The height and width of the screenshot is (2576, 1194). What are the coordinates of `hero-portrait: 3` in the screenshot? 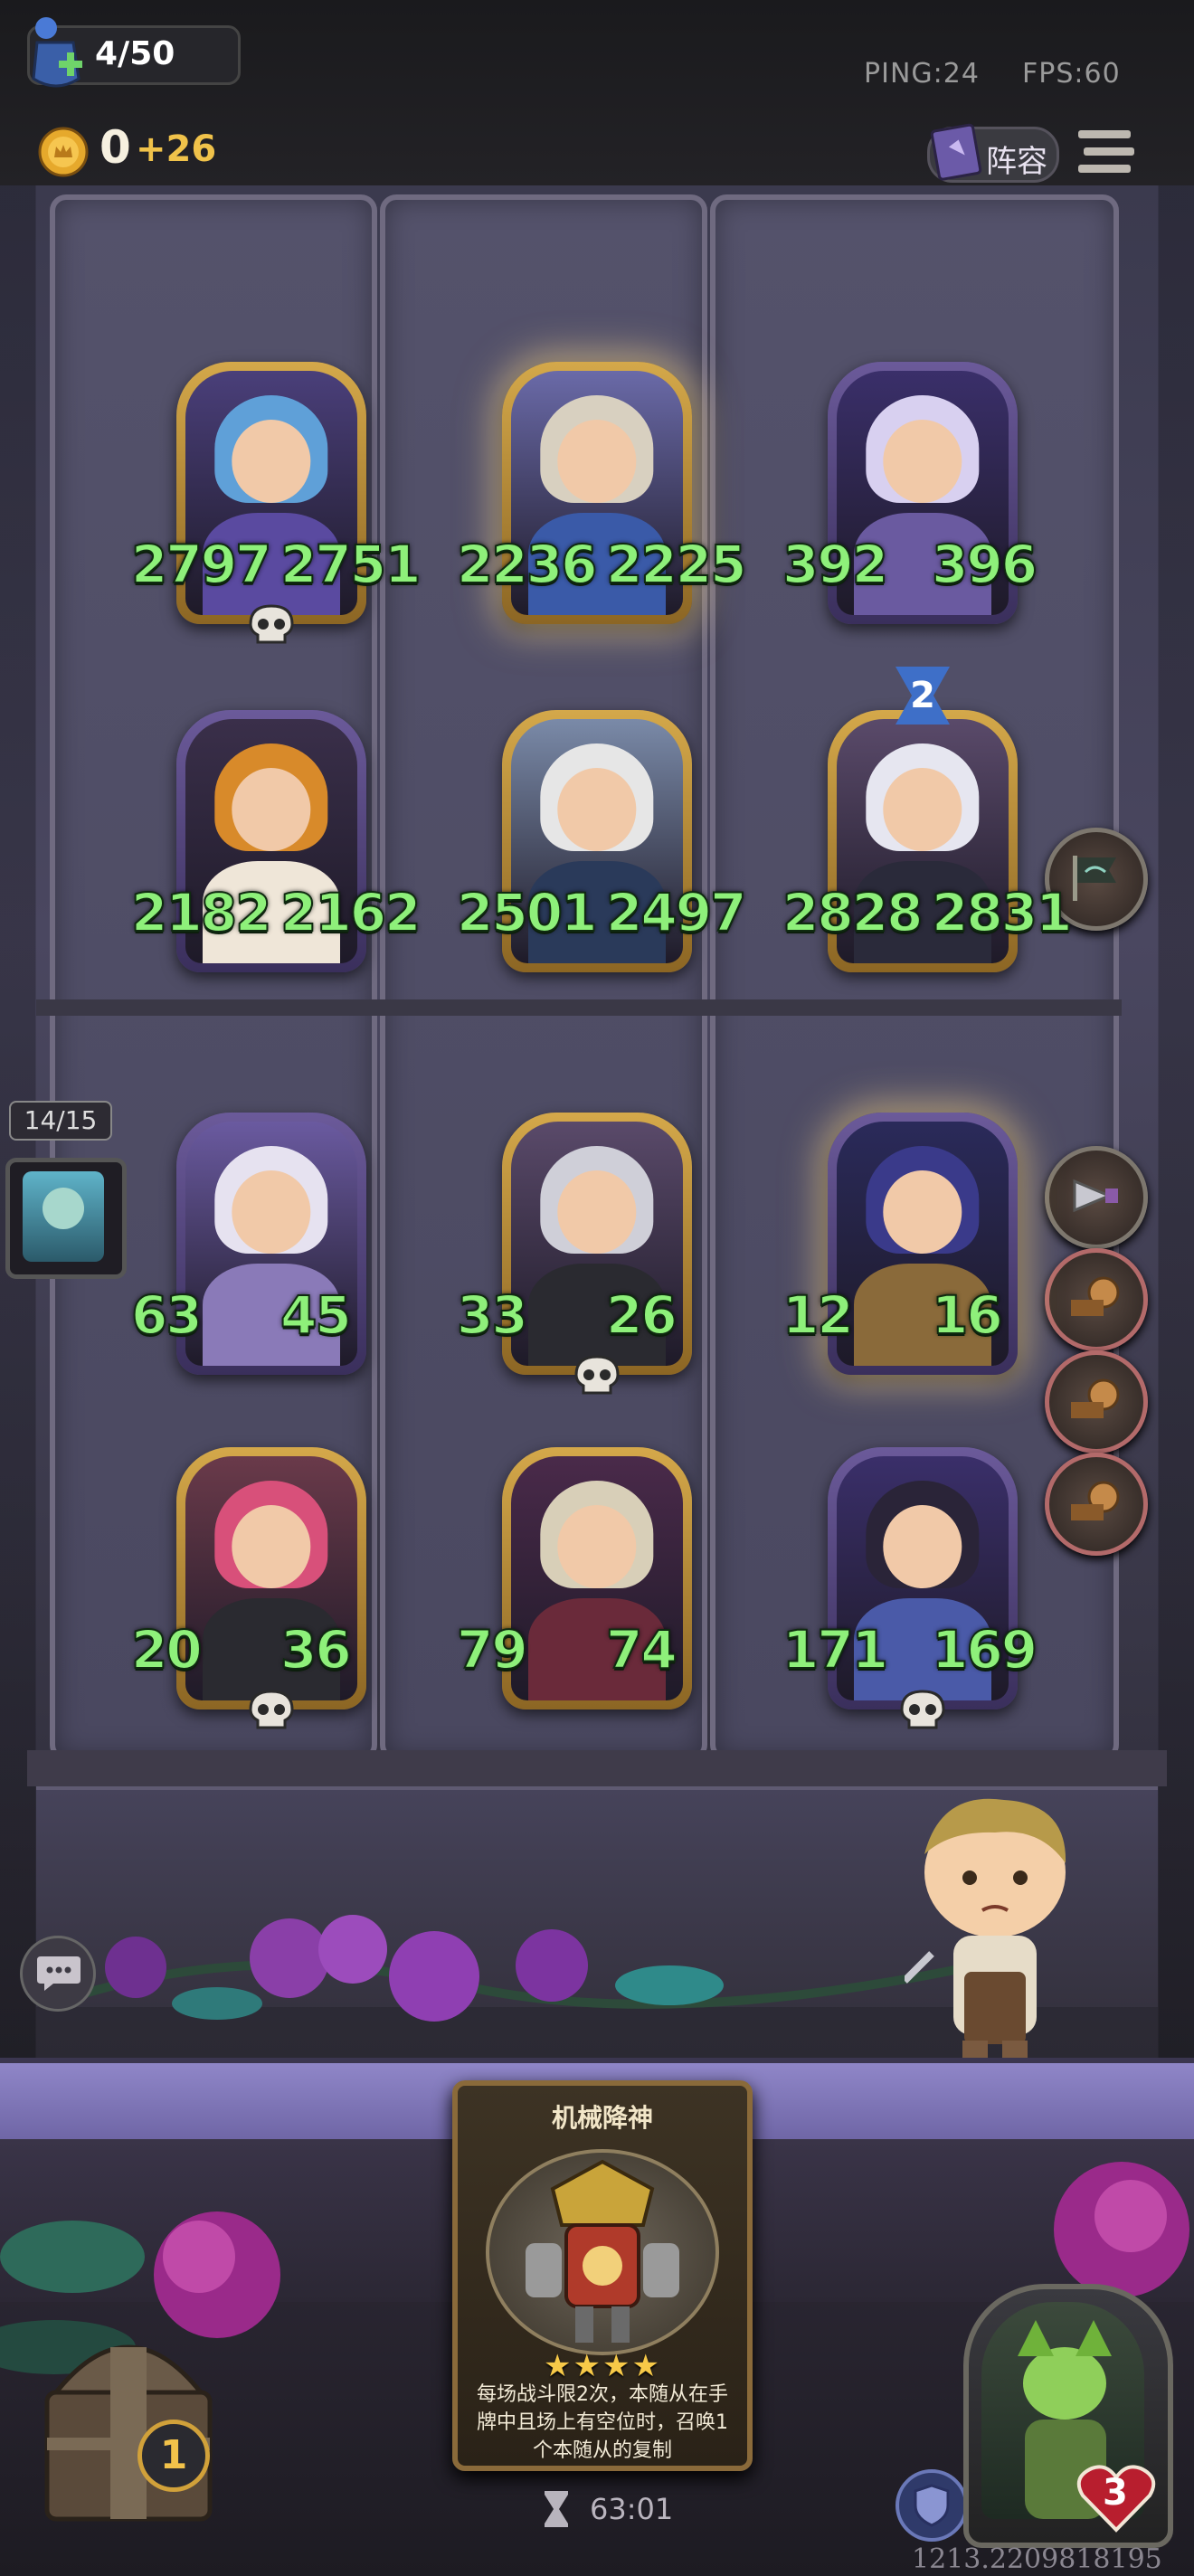 It's located at (1068, 2416).